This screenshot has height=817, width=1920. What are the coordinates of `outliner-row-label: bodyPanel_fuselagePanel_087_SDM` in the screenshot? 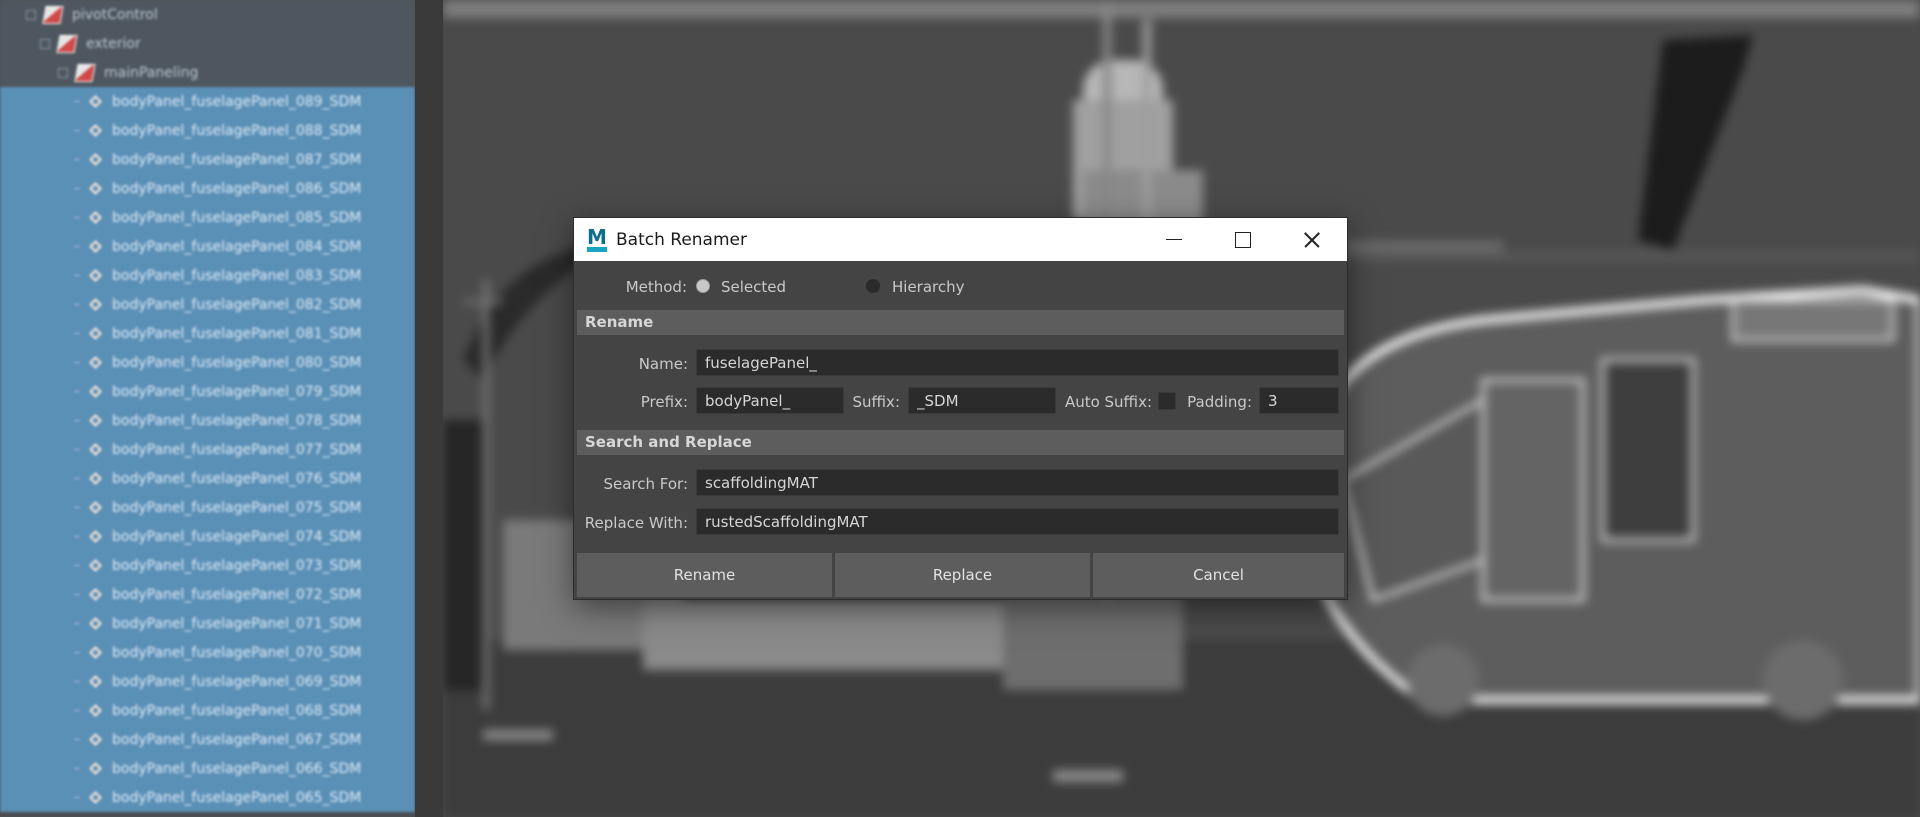 It's located at (237, 159).